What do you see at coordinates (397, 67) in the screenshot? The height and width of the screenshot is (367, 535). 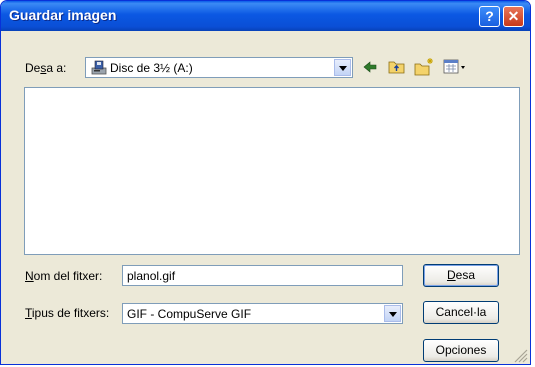 I see `up-folder-icon` at bounding box center [397, 67].